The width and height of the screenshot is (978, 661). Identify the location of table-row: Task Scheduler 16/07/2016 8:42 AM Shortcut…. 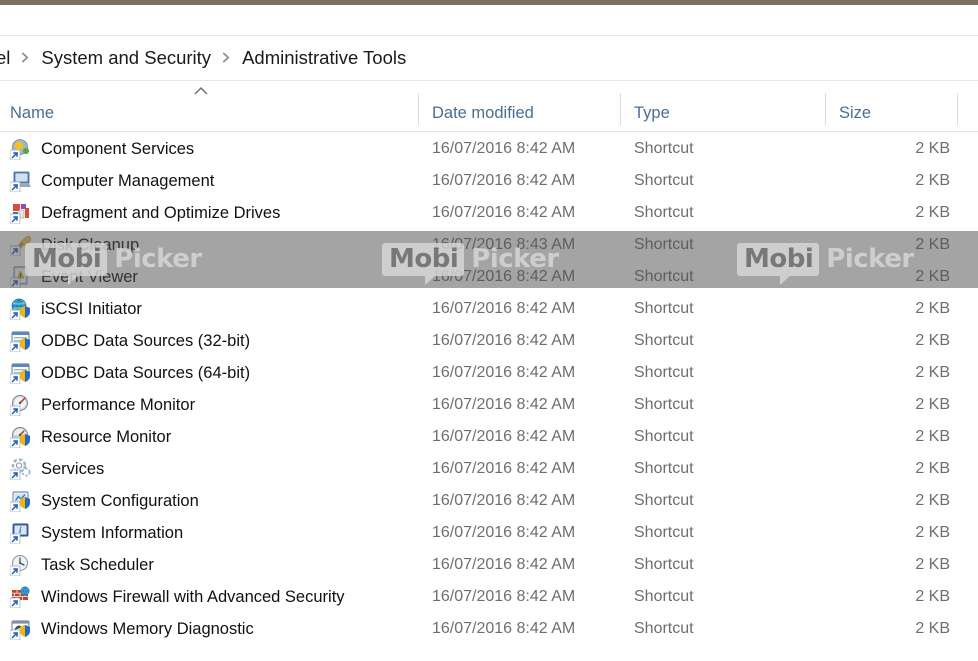
(489, 565).